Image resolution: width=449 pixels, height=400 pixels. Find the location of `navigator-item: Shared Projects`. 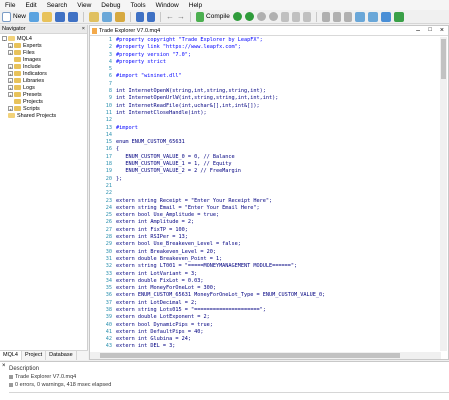

navigator-item: Shared Projects is located at coordinates (43, 115).